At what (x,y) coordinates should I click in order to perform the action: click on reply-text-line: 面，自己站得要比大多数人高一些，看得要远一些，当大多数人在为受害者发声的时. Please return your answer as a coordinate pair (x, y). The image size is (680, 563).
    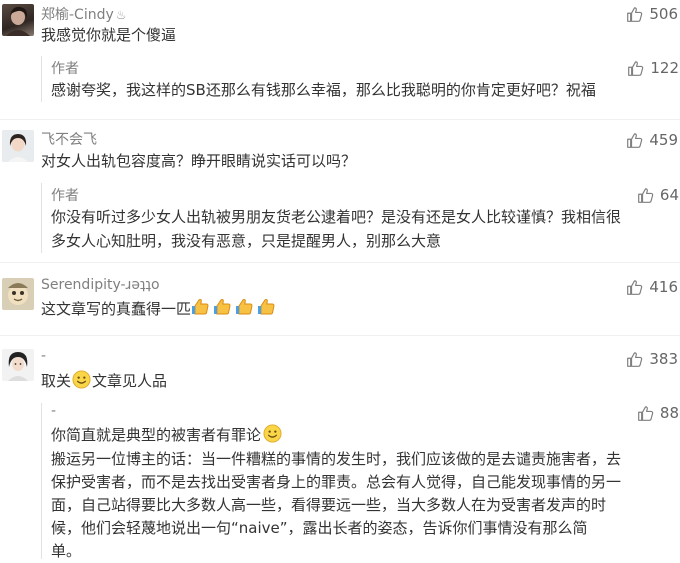
    Looking at the image, I should click on (329, 505).